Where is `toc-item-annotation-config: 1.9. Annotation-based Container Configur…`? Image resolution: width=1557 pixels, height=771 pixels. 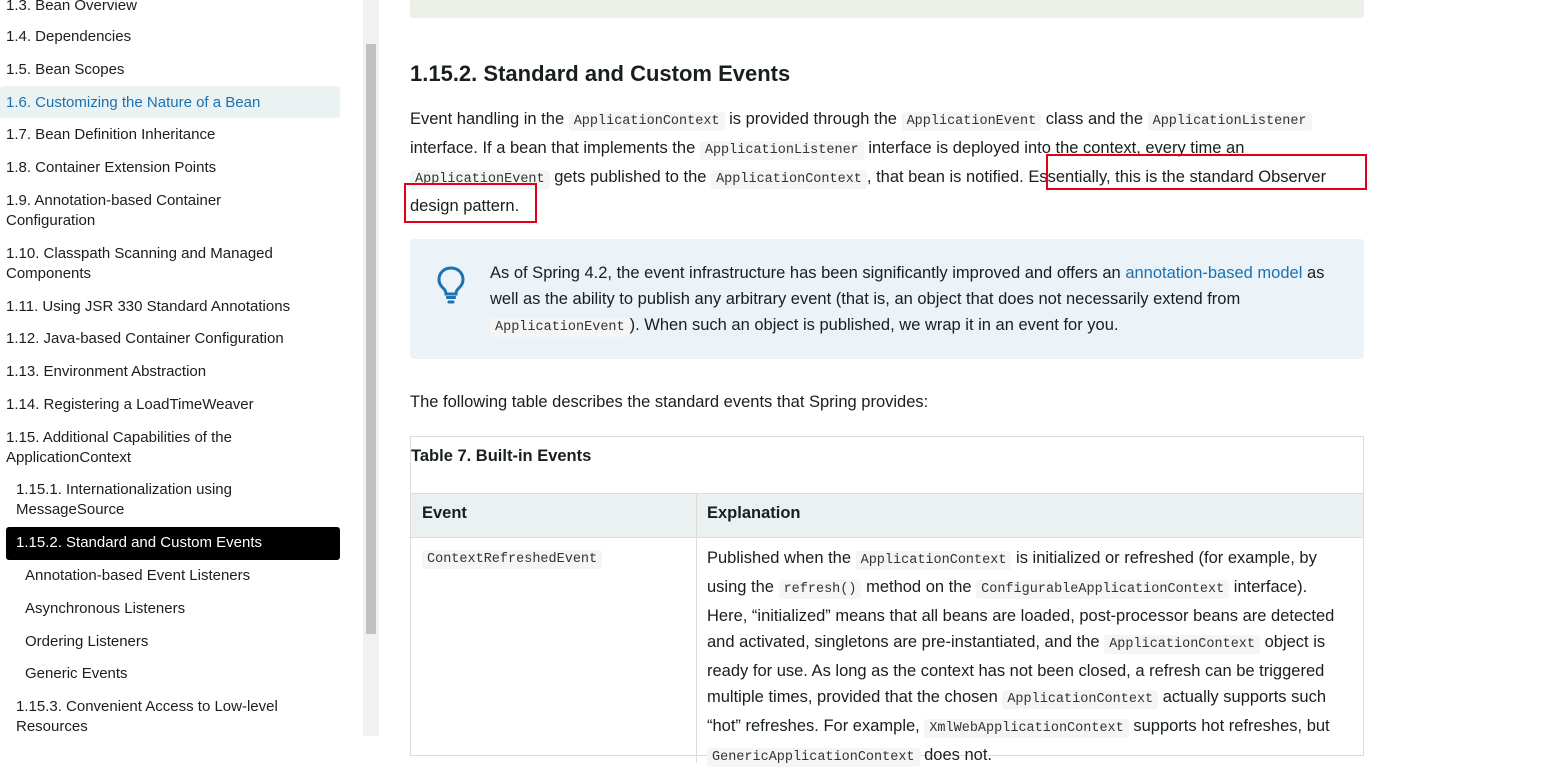 toc-item-annotation-config: 1.9. Annotation-based Container Configur… is located at coordinates (131, 211).